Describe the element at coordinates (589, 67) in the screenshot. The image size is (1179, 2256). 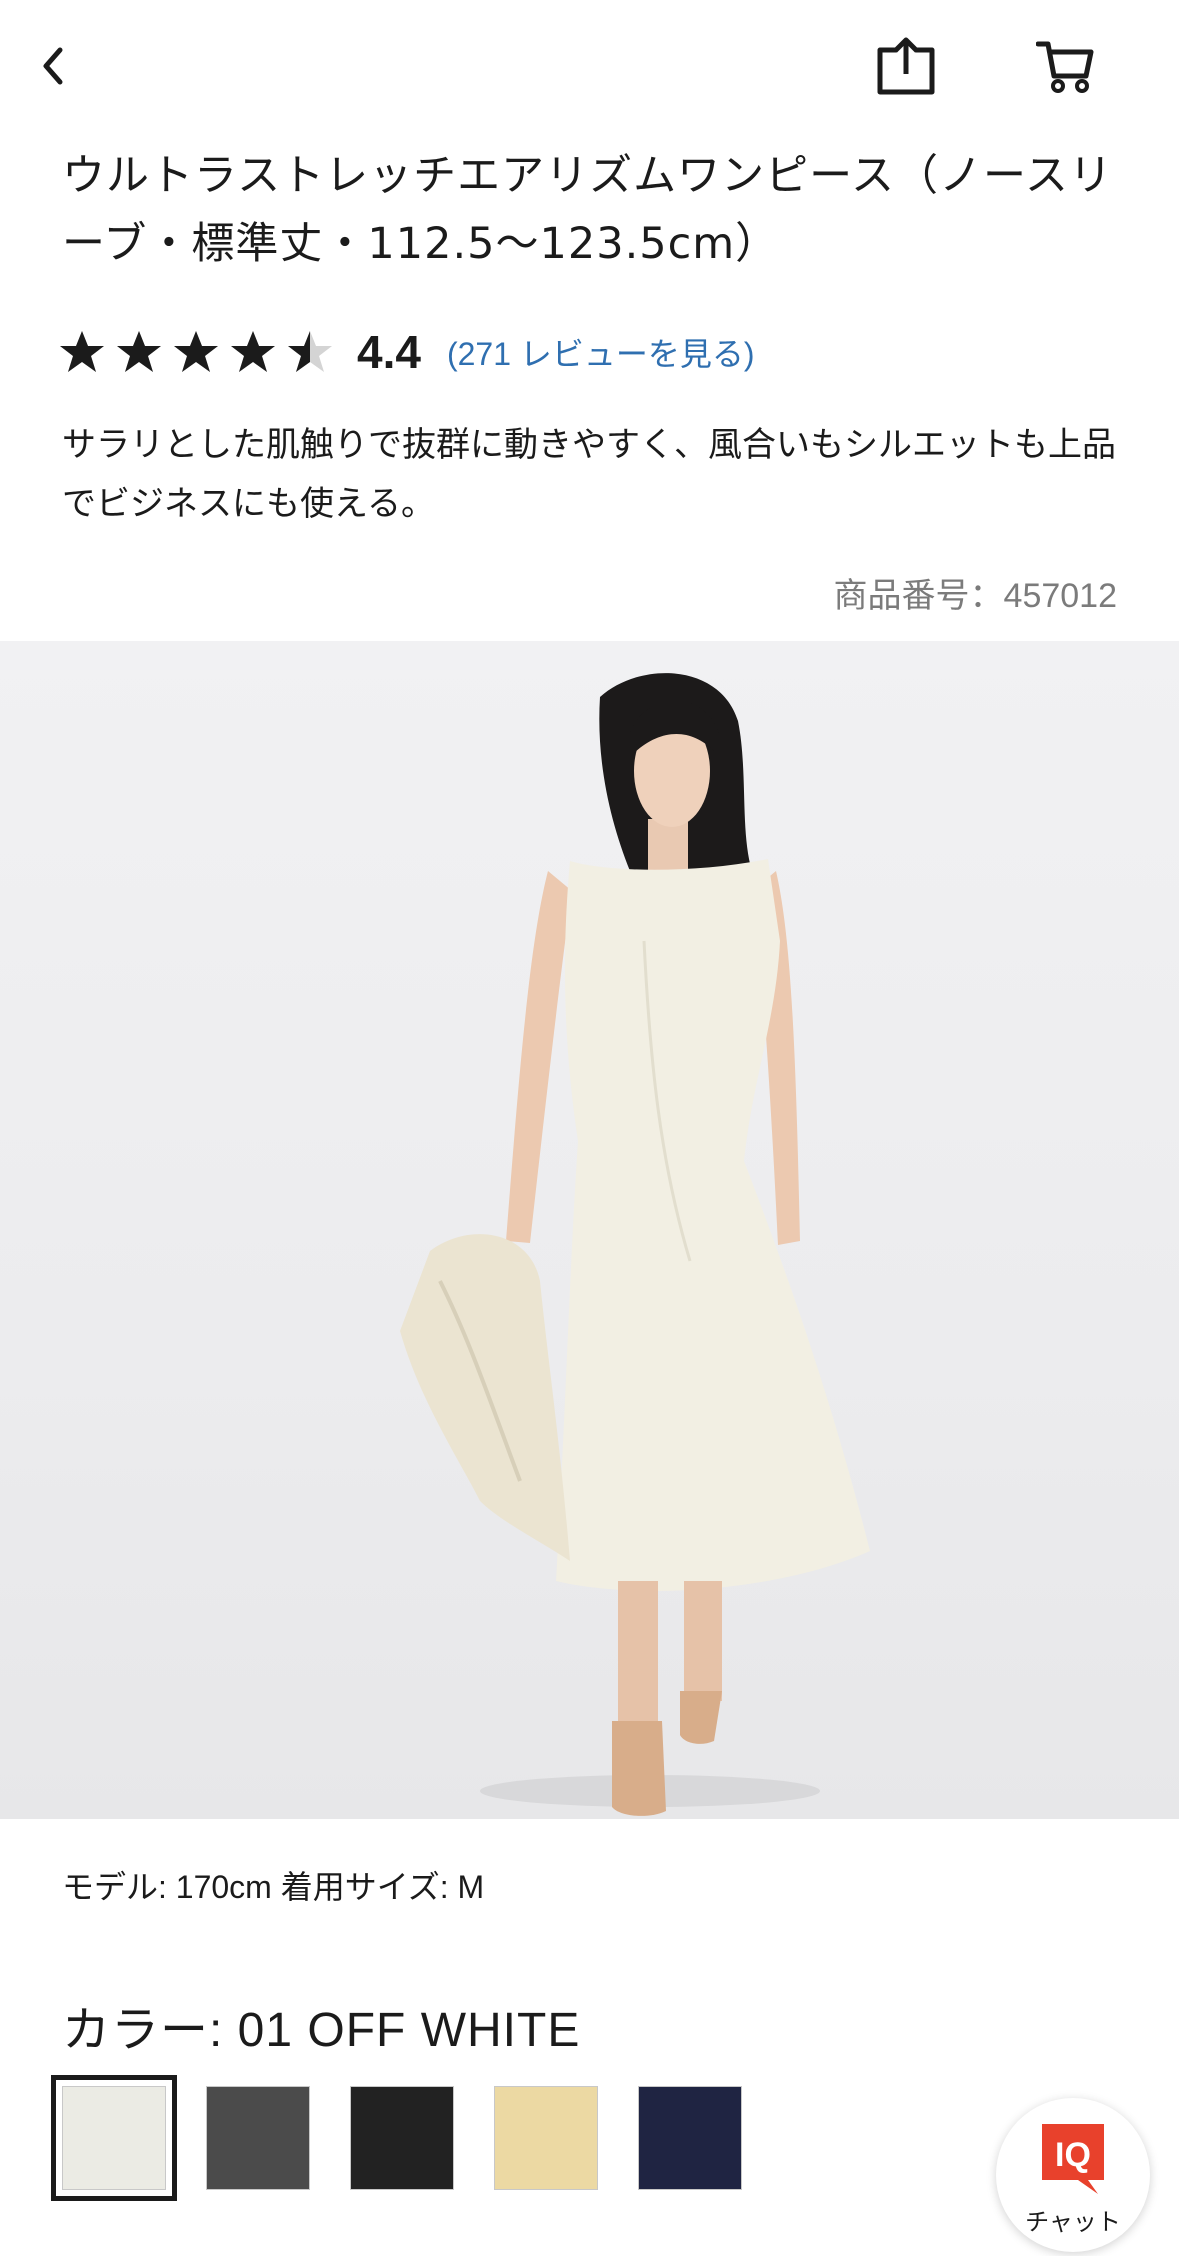
I see `top-bar` at that location.